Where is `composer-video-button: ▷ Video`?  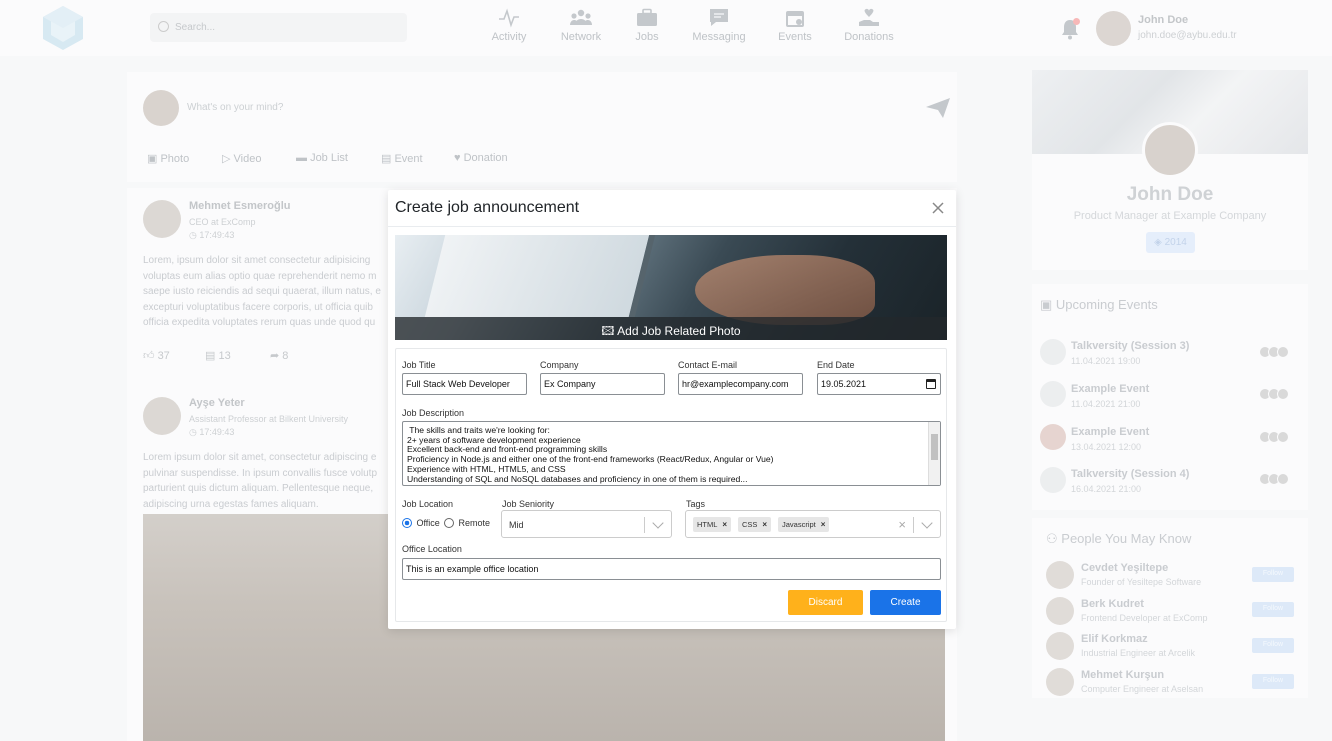 composer-video-button: ▷ Video is located at coordinates (241, 158).